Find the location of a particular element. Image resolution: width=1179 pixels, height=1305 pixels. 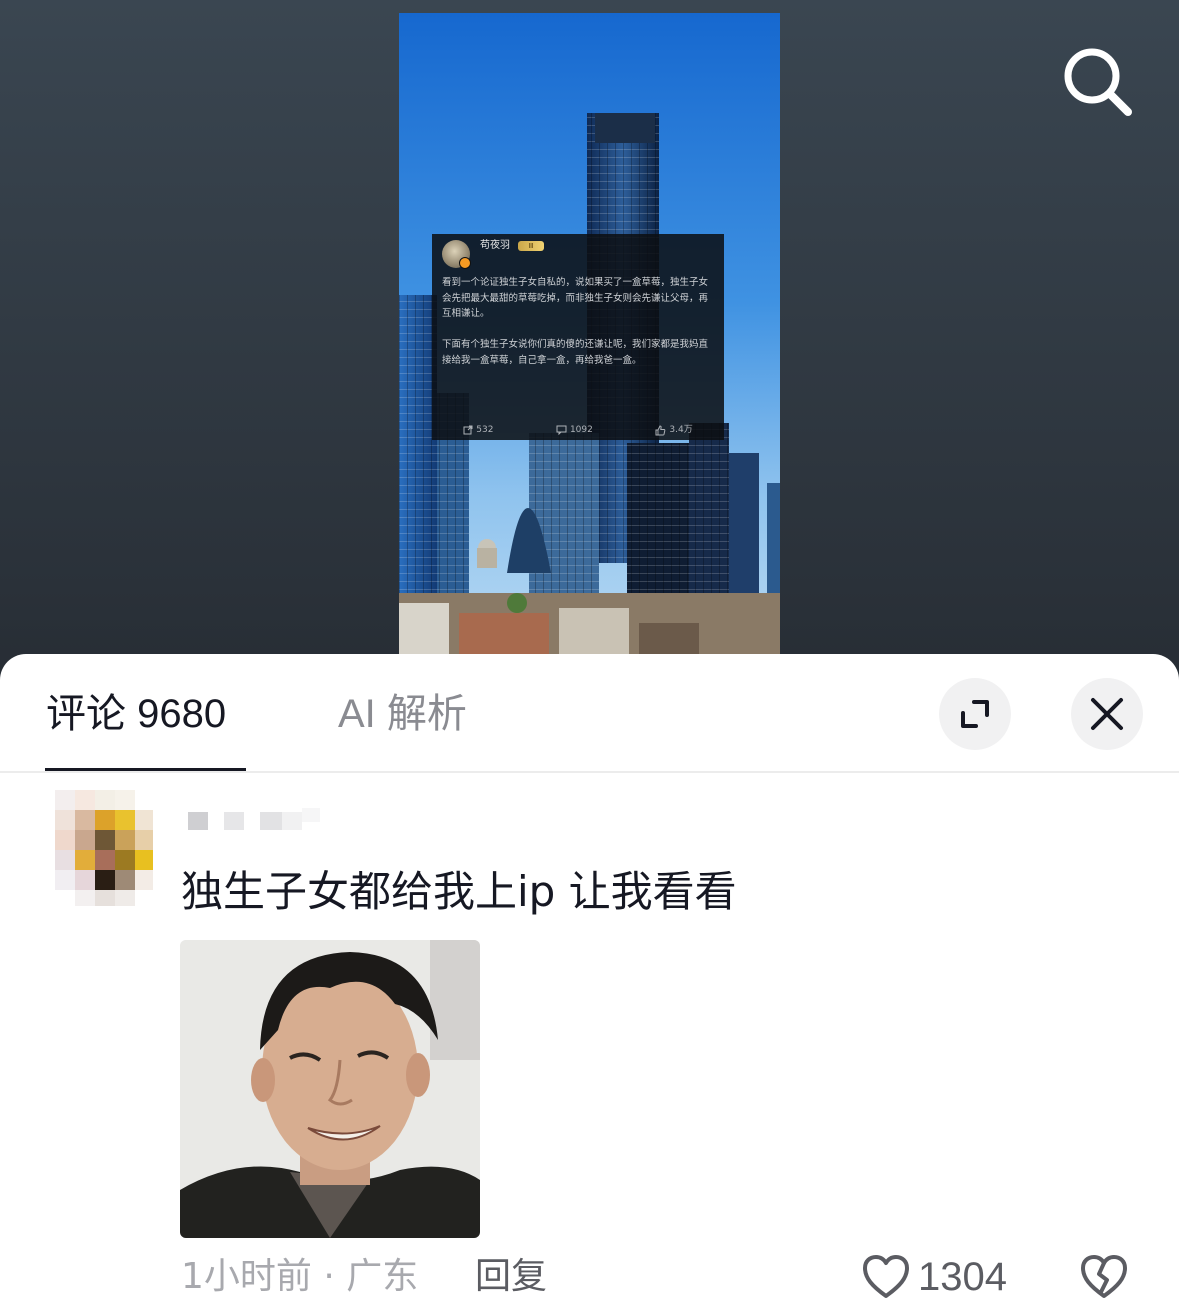

post-repost-stat: 532 is located at coordinates (478, 431).